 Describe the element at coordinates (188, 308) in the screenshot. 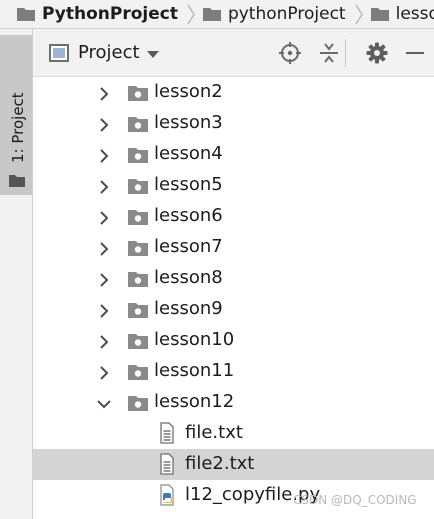

I see `tree-item-label: lesson9` at that location.